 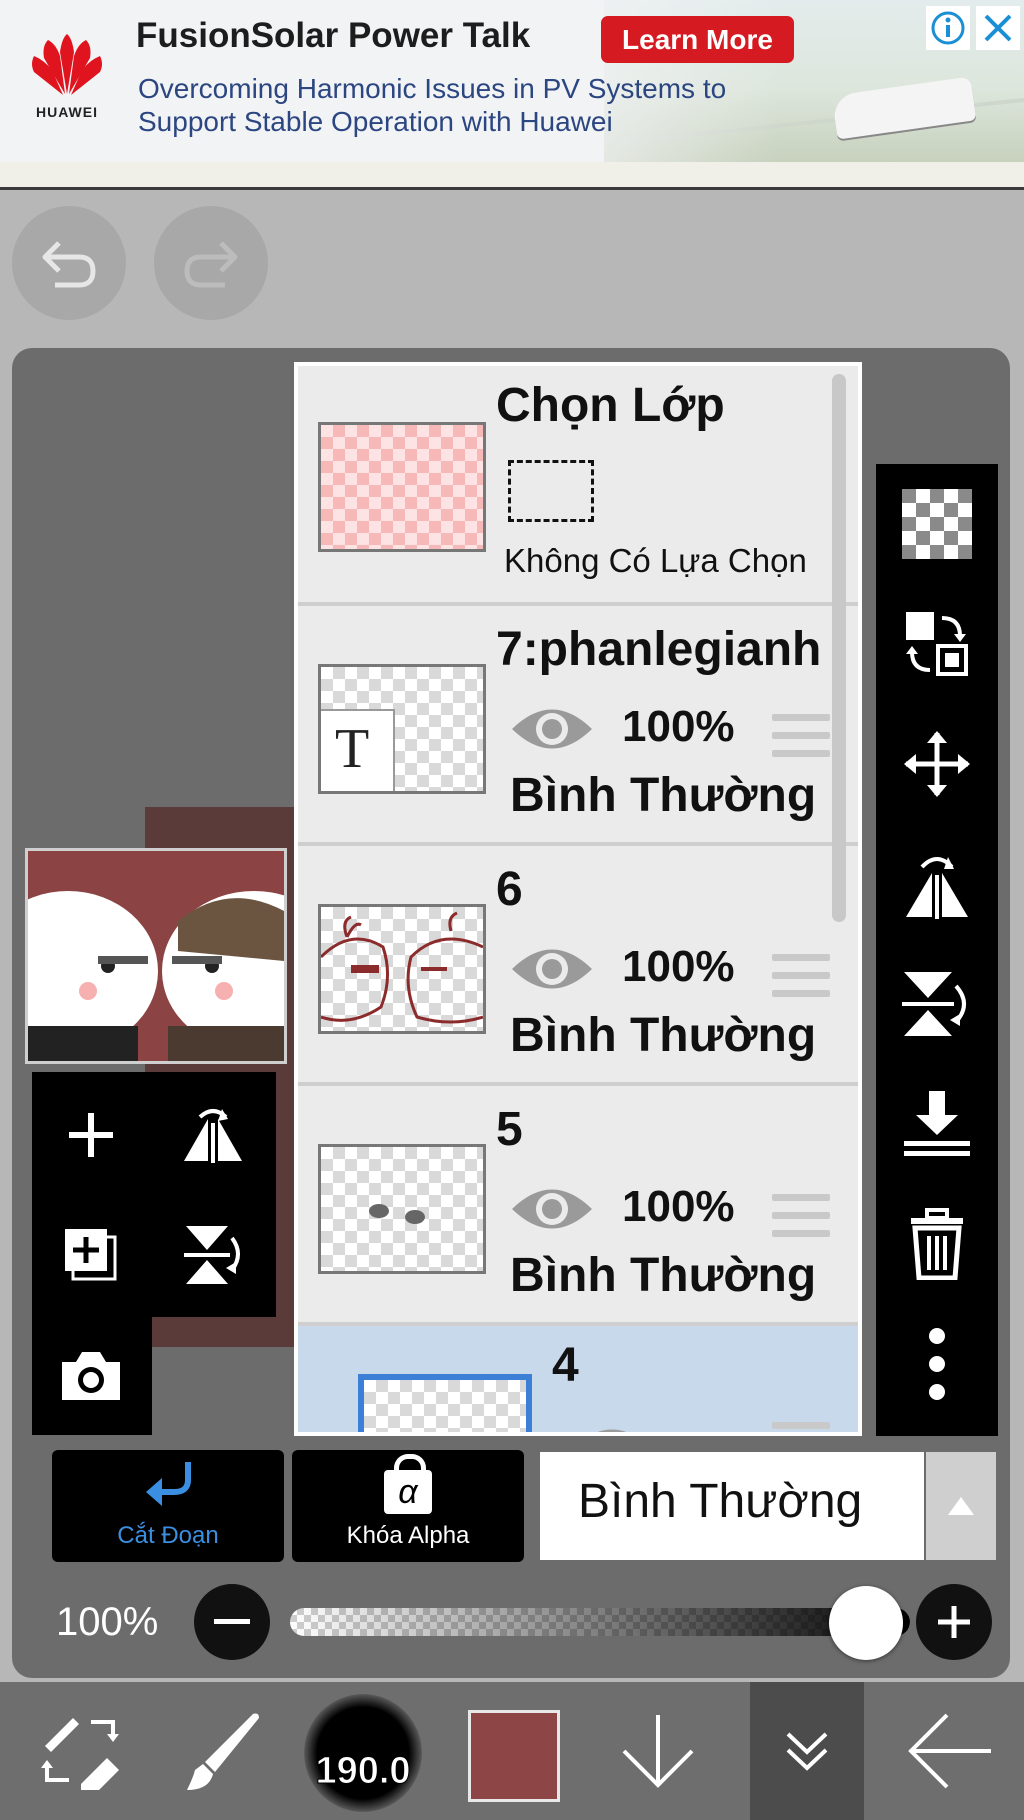 I want to click on layer-name: 5, so click(x=509, y=1129).